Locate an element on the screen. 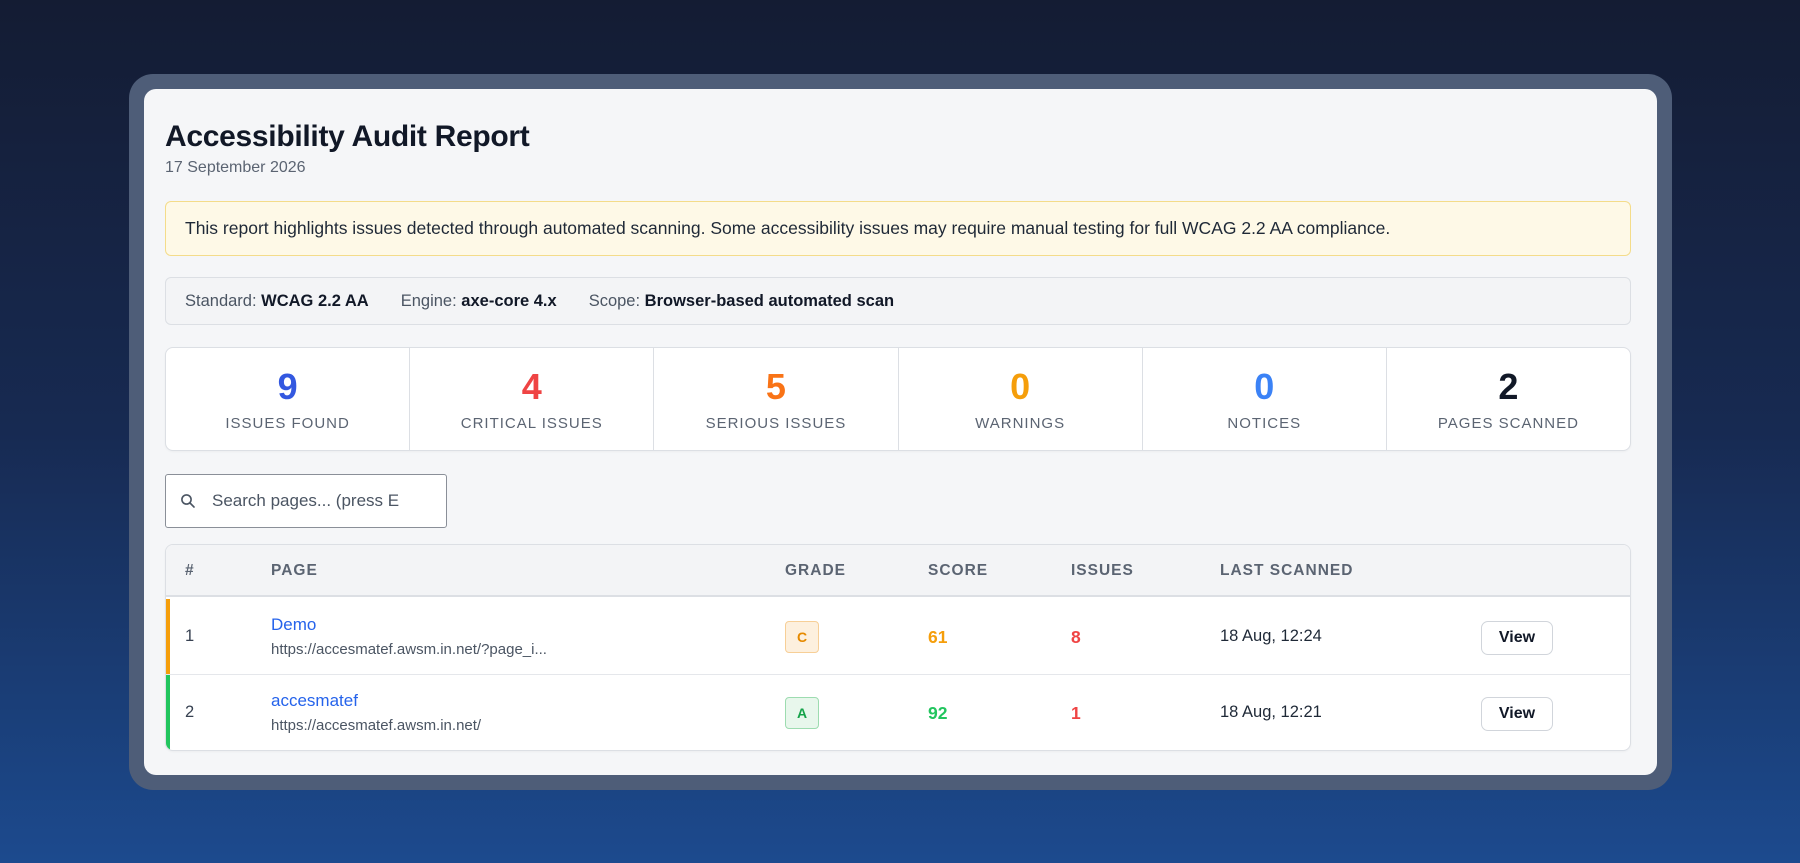 The height and width of the screenshot is (863, 1800). stat-label: ISSUES FOUND is located at coordinates (287, 423).